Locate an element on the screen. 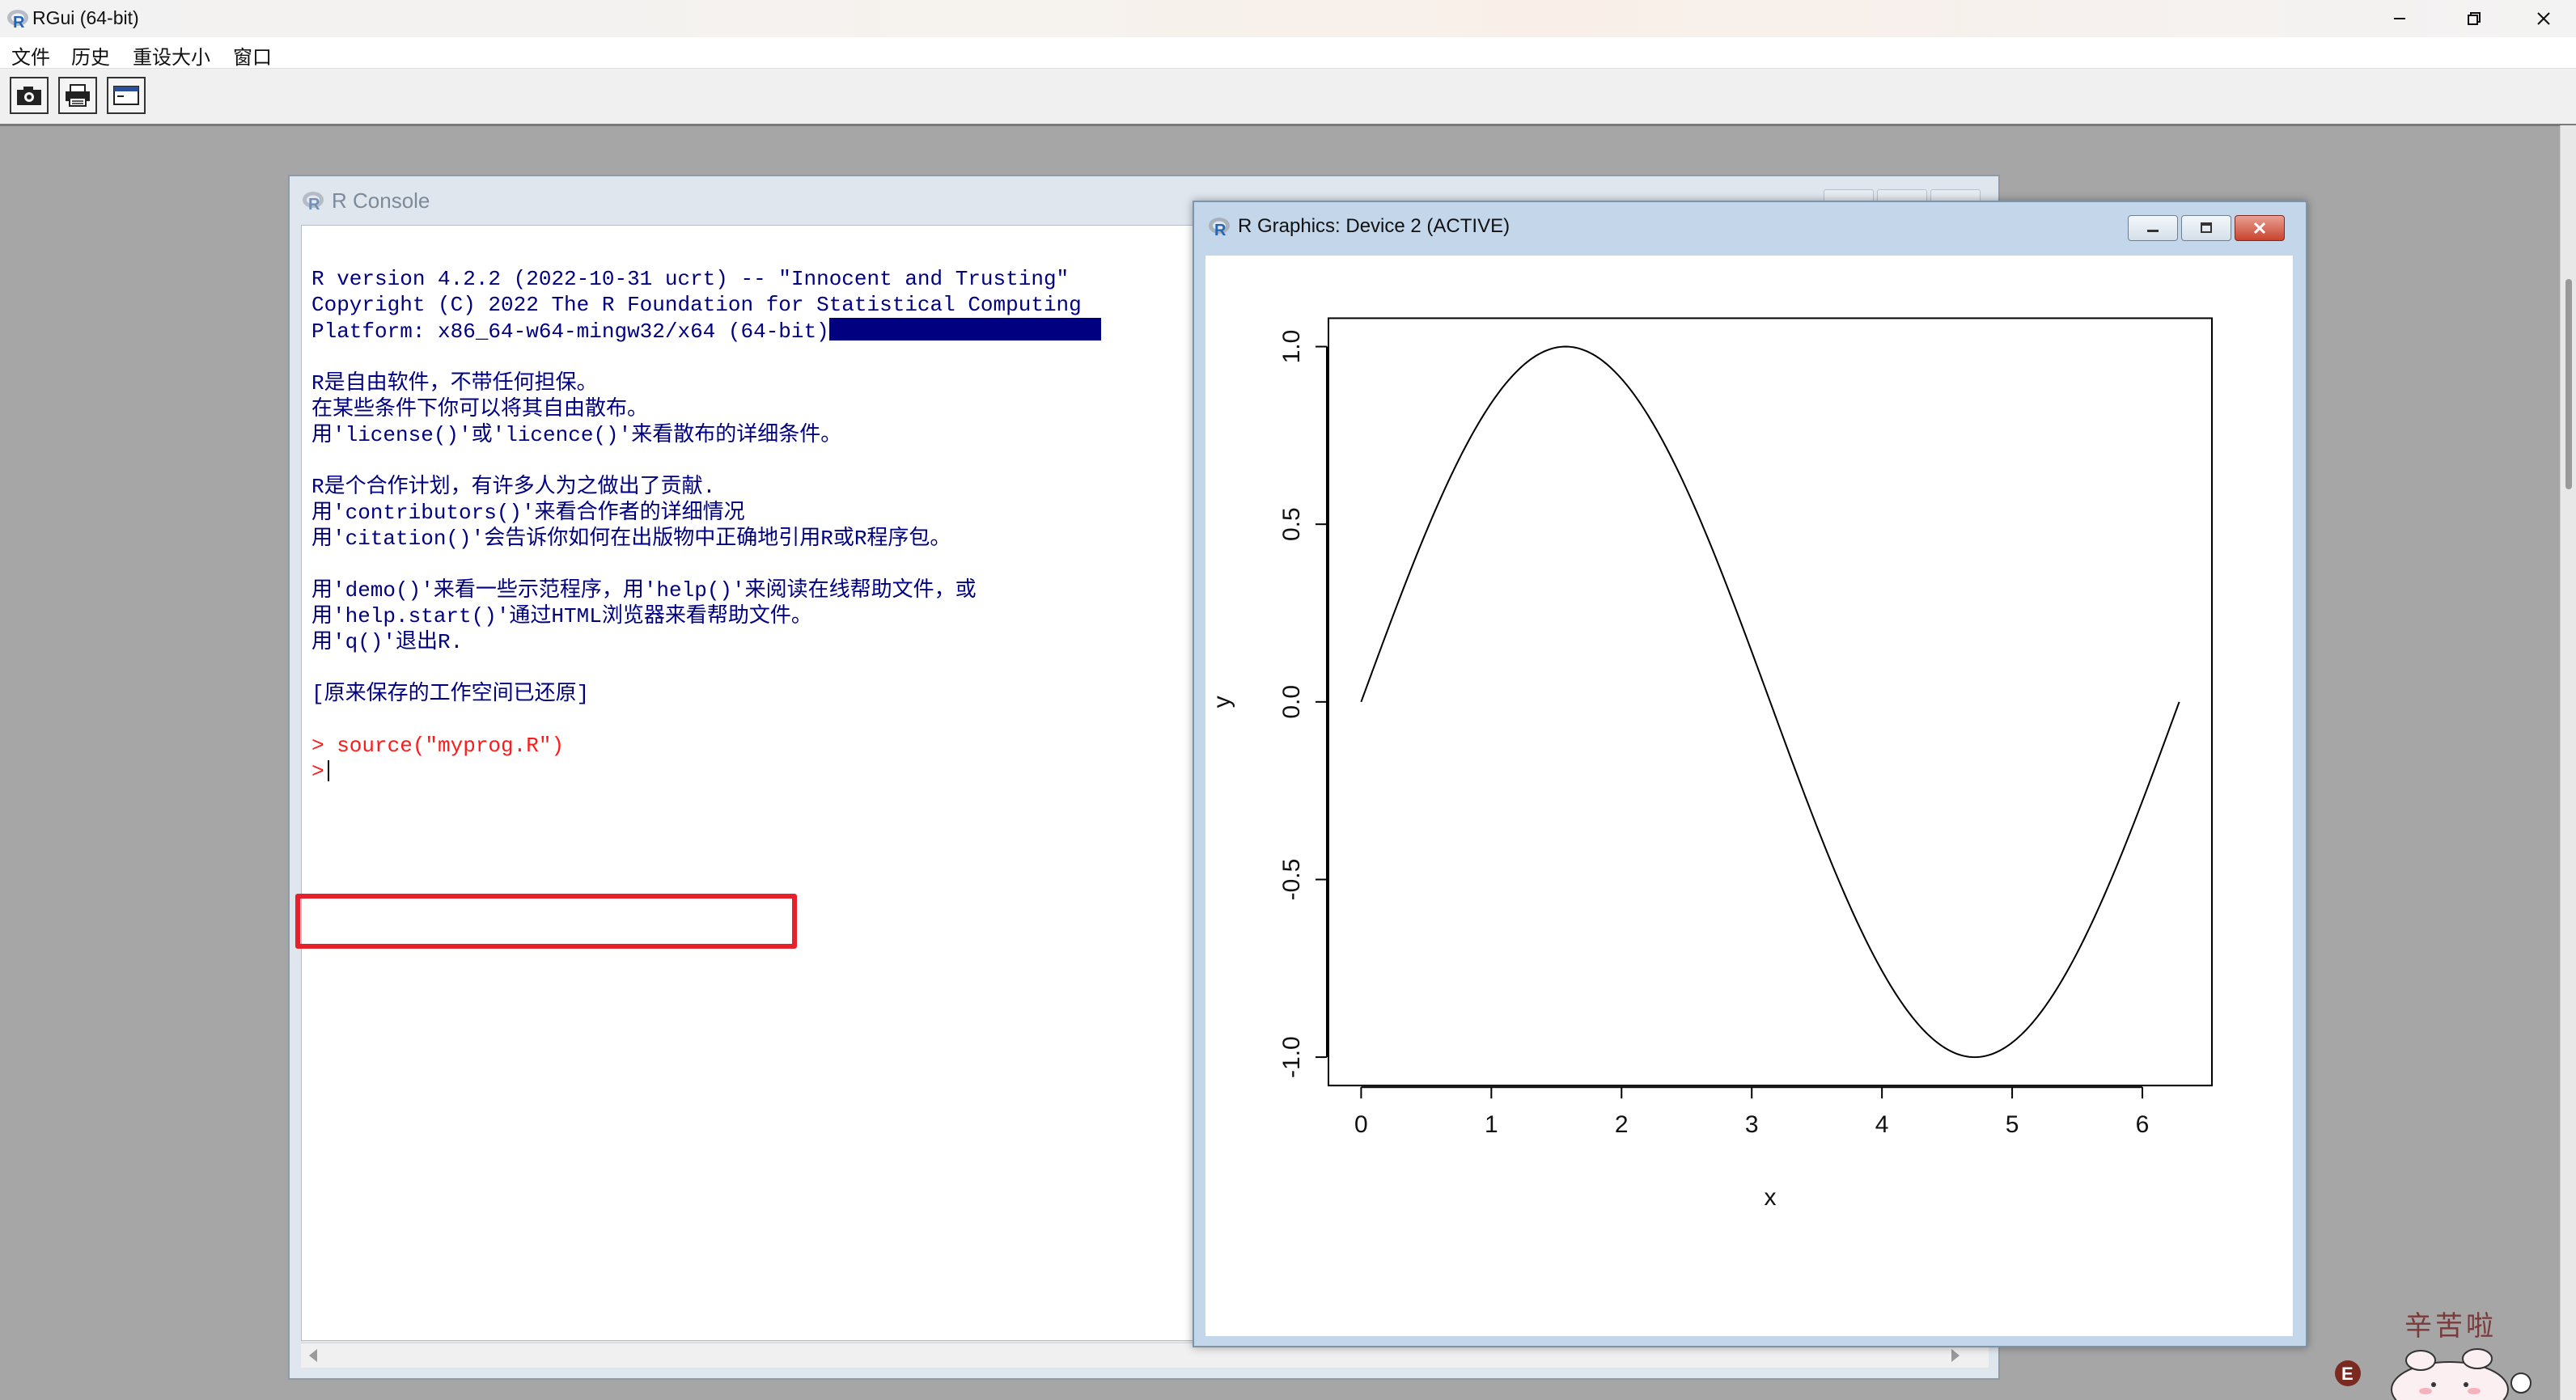 The image size is (2576, 1400). console-line: R是个合作计划，有许多人为之做出了贡献. is located at coordinates (513, 487).